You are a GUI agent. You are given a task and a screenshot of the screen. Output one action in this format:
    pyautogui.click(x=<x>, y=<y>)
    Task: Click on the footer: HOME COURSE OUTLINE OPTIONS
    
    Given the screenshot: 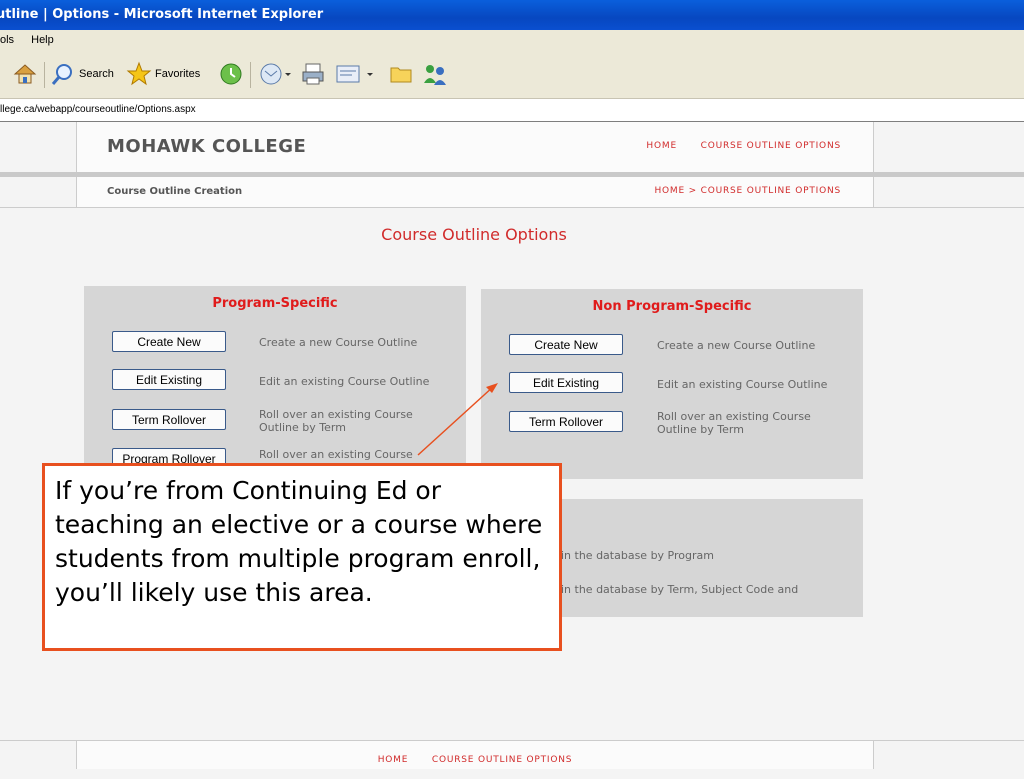 What is the action you would take?
    pyautogui.click(x=512, y=754)
    